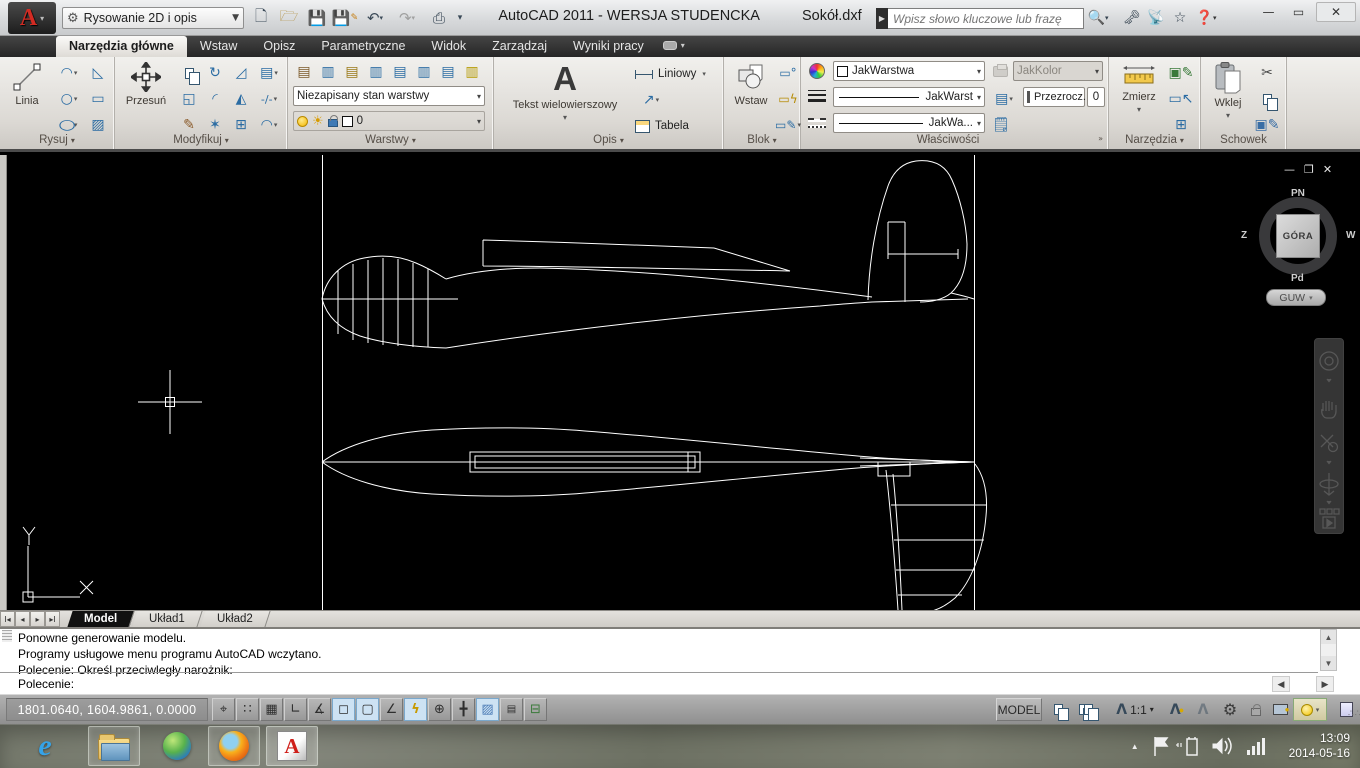 Image resolution: width=1360 pixels, height=768 pixels. Describe the element at coordinates (1281, 709) in the screenshot. I see `hardware-acceleration-button: ●` at that location.